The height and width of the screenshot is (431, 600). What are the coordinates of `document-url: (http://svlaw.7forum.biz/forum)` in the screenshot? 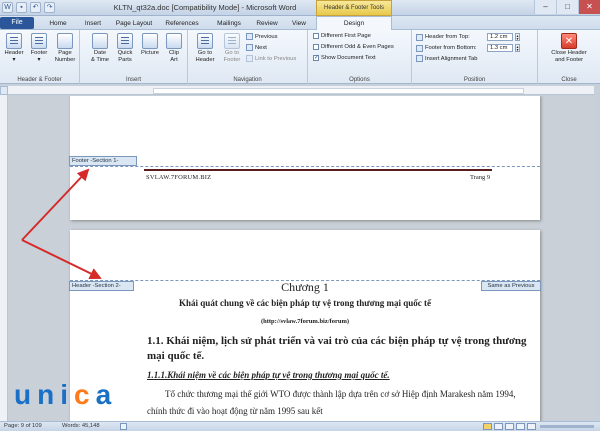 It's located at (305, 321).